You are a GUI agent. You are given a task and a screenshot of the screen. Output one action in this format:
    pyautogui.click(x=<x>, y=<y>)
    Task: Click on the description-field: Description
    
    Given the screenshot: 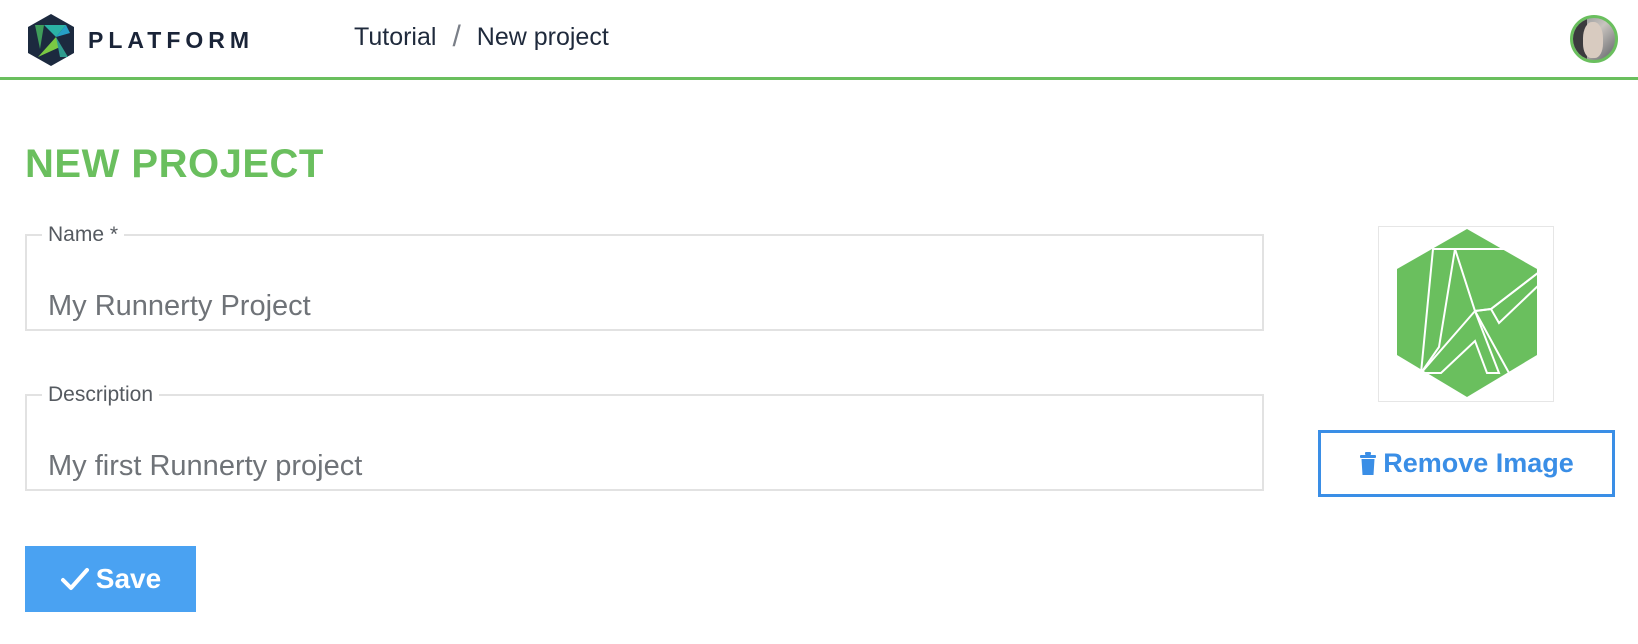 What is the action you would take?
    pyautogui.click(x=644, y=437)
    